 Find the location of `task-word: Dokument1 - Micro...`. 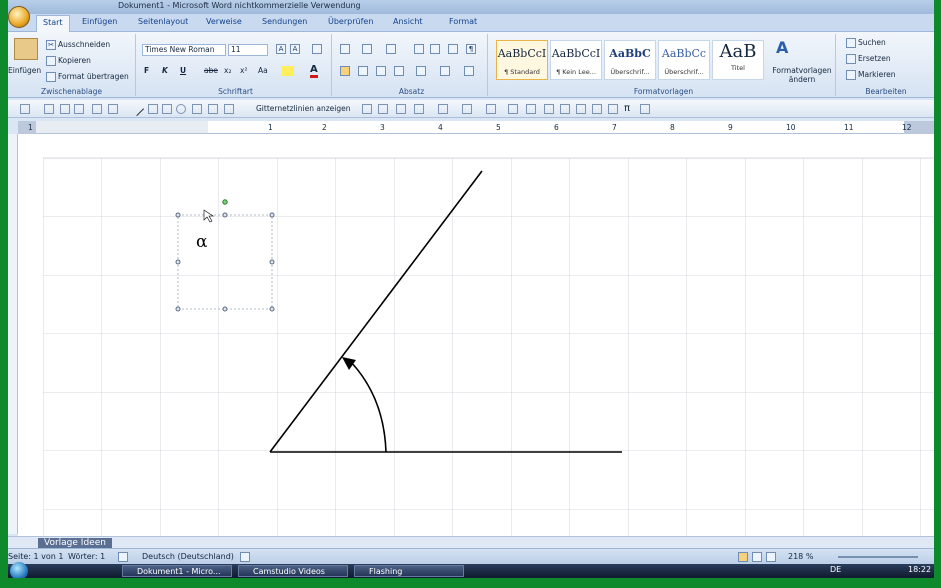

task-word: Dokument1 - Micro... is located at coordinates (177, 571).